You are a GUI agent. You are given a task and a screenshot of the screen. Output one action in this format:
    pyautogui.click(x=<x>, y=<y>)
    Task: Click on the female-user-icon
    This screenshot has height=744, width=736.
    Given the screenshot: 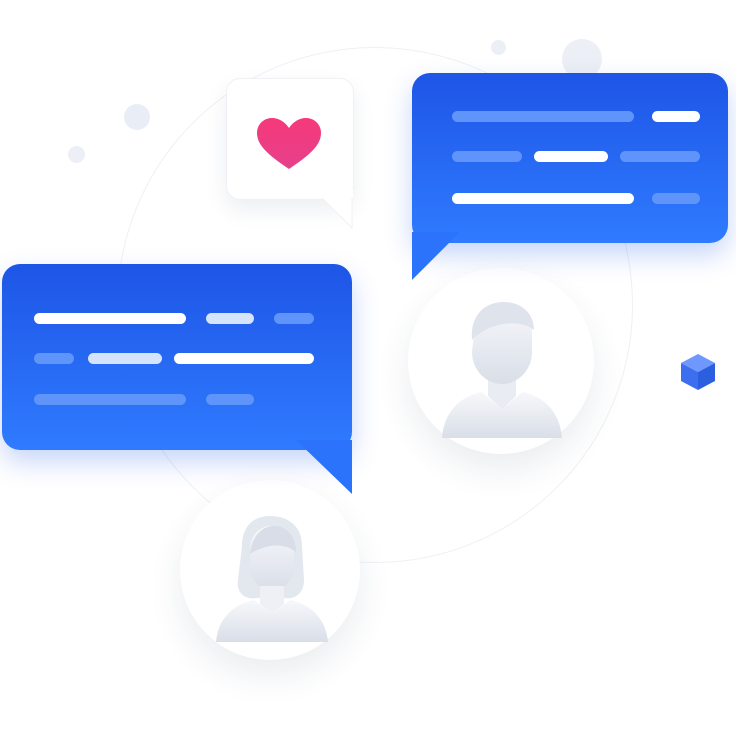 What is the action you would take?
    pyautogui.click(x=272, y=579)
    